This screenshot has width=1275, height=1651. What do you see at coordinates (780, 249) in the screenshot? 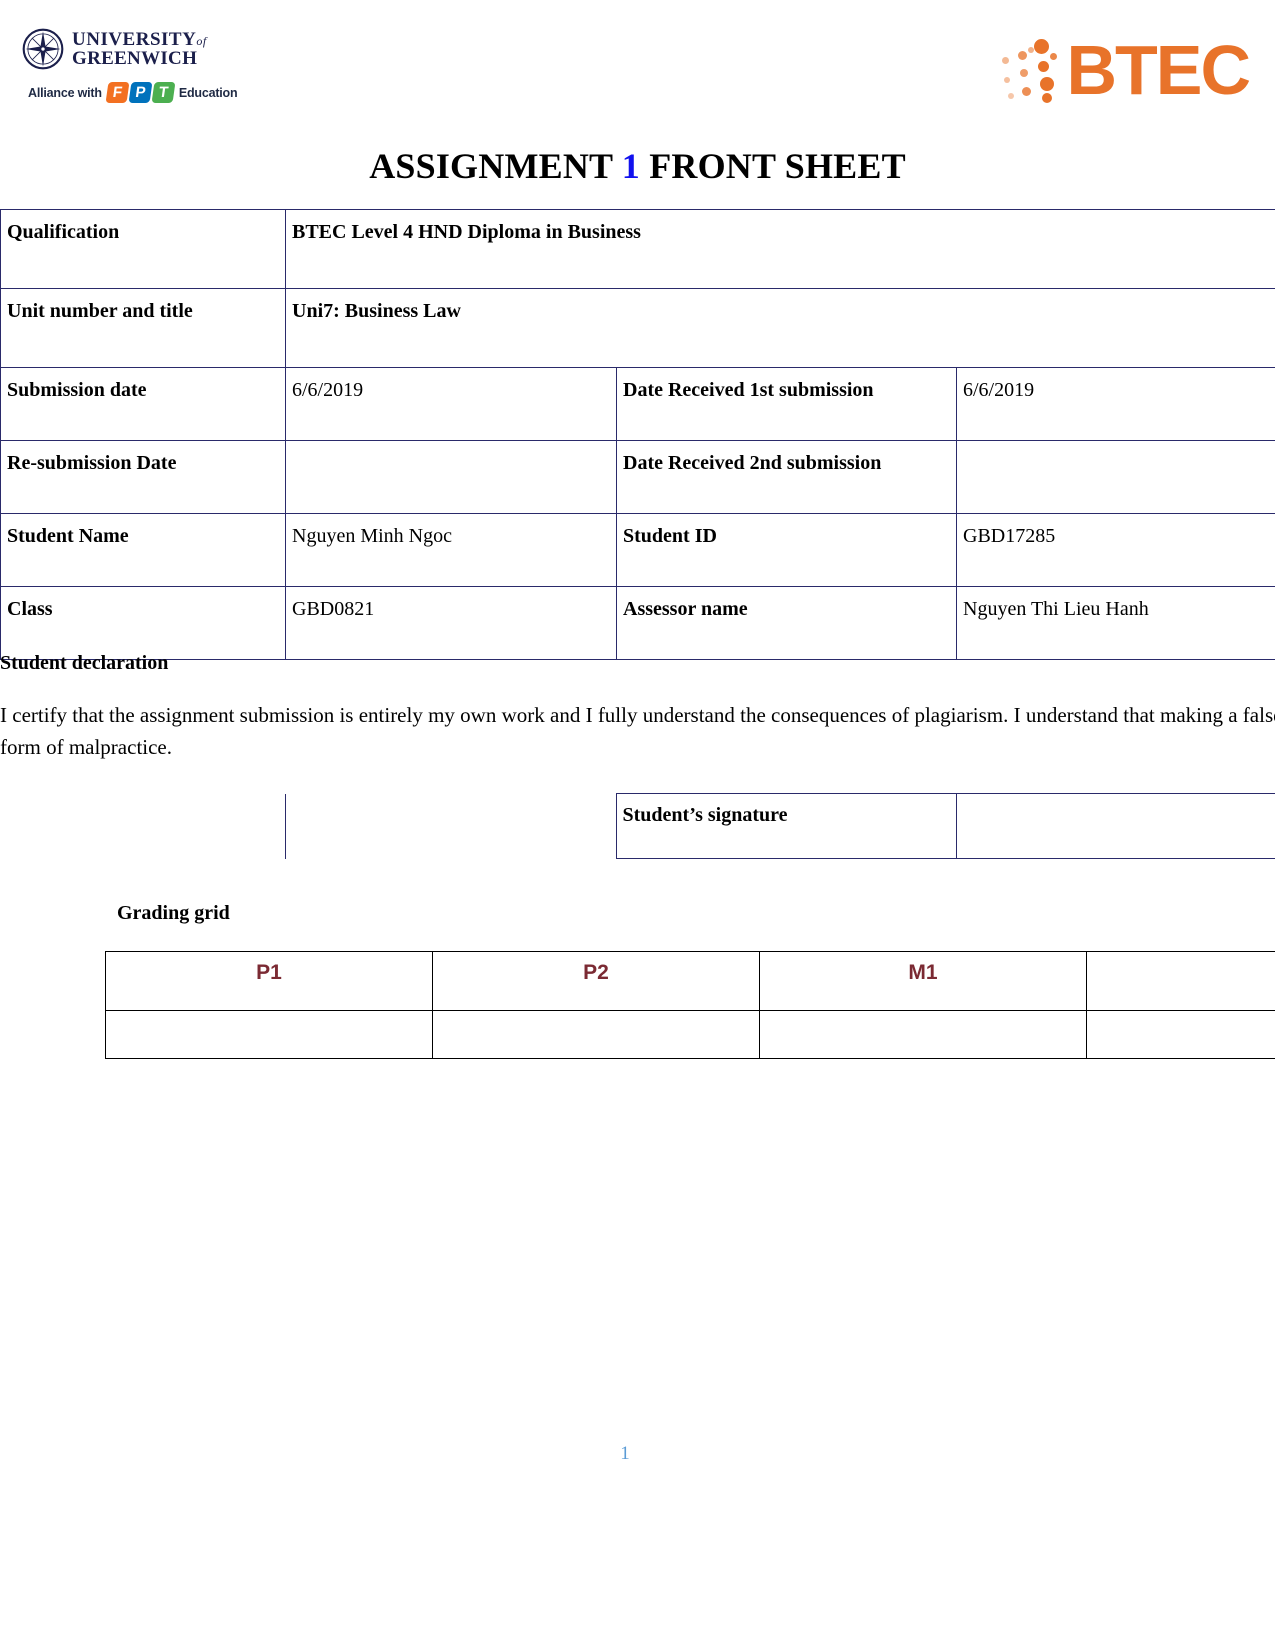
I see `qualification-value: BTEC Level 4 HND Diploma in Business` at bounding box center [780, 249].